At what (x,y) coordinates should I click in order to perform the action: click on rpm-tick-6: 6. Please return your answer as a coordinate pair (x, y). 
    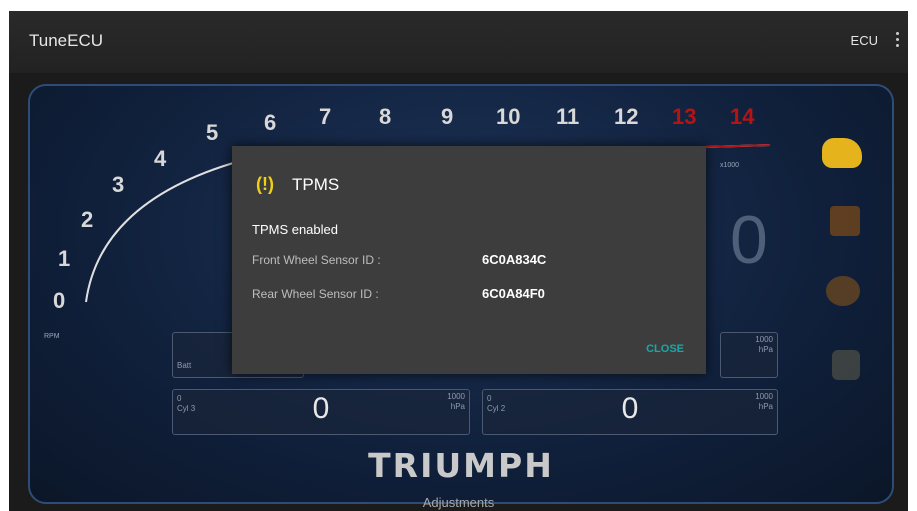
    Looking at the image, I should click on (270, 122).